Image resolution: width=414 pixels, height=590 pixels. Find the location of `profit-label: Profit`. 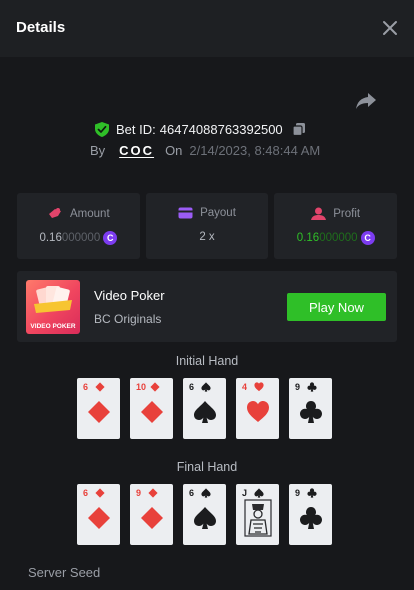

profit-label: Profit is located at coordinates (347, 213).